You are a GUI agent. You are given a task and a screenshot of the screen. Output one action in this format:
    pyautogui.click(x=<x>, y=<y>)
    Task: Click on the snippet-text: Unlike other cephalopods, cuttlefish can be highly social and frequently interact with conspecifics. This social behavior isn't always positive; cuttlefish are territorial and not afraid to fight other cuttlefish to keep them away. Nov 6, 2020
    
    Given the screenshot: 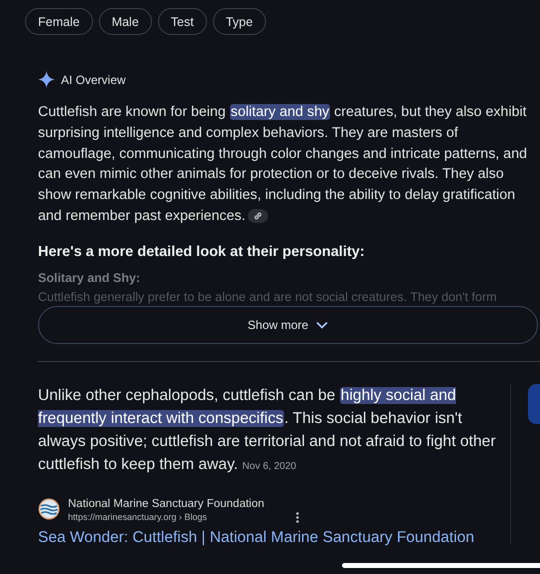 What is the action you would take?
    pyautogui.click(x=267, y=430)
    